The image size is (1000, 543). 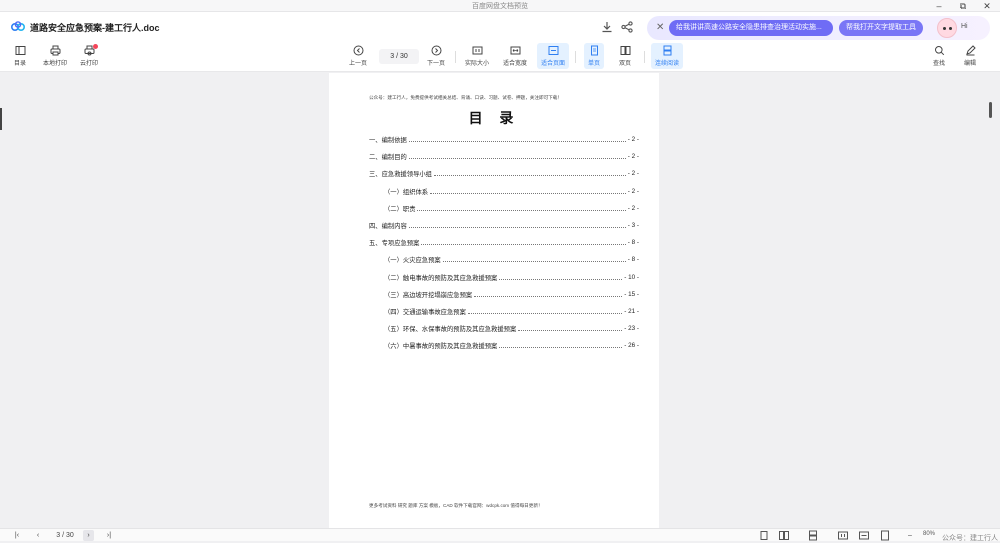 I want to click on double-page-icon, so click(x=625, y=50).